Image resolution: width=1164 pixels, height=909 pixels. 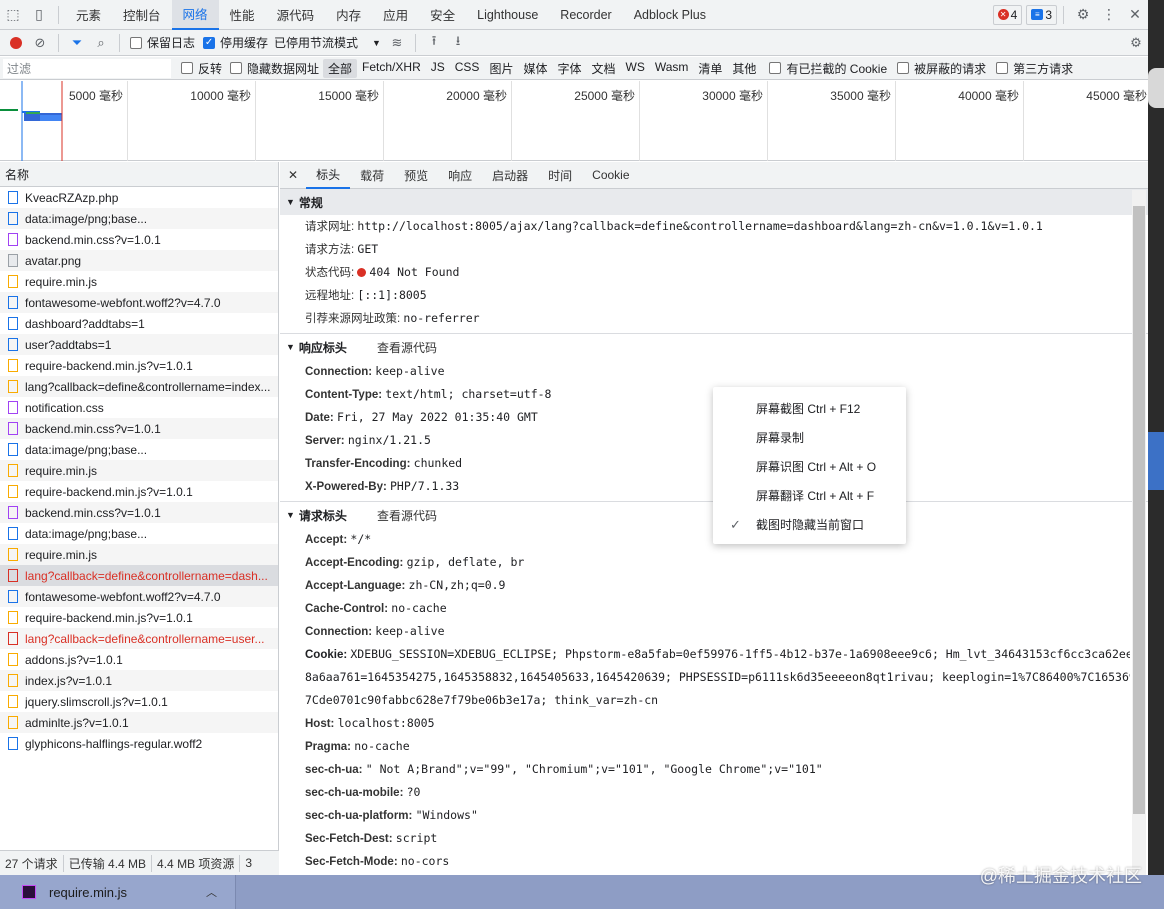 I want to click on record-button, so click(x=16, y=43).